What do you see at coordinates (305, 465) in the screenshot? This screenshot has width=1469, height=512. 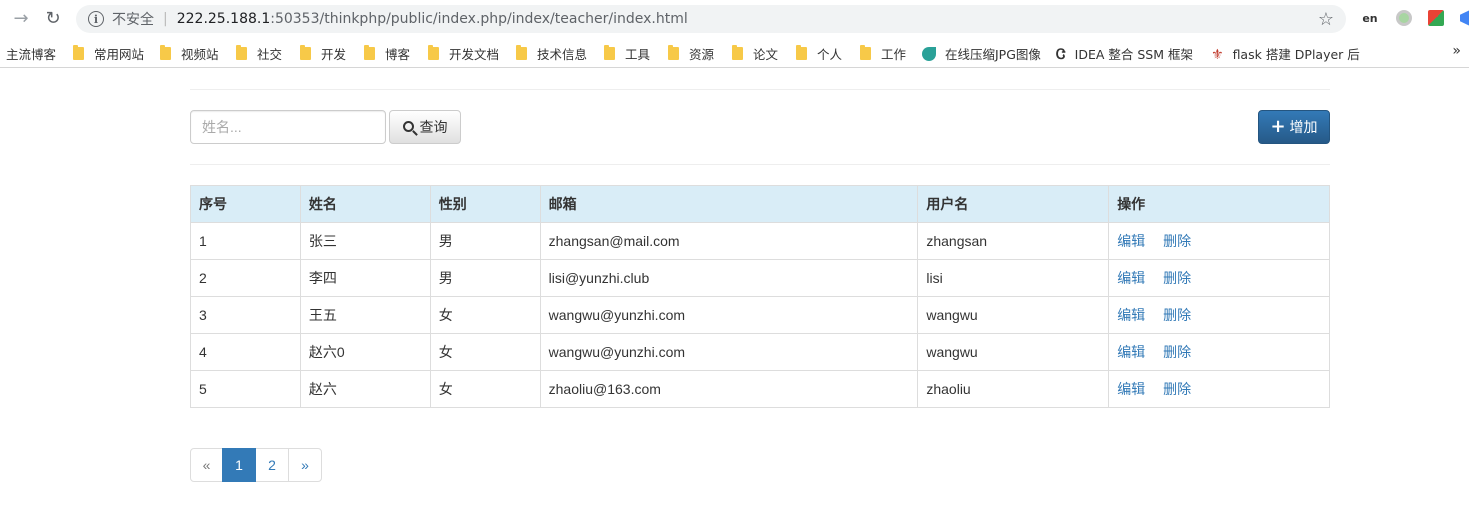 I see `pagination-next: »` at bounding box center [305, 465].